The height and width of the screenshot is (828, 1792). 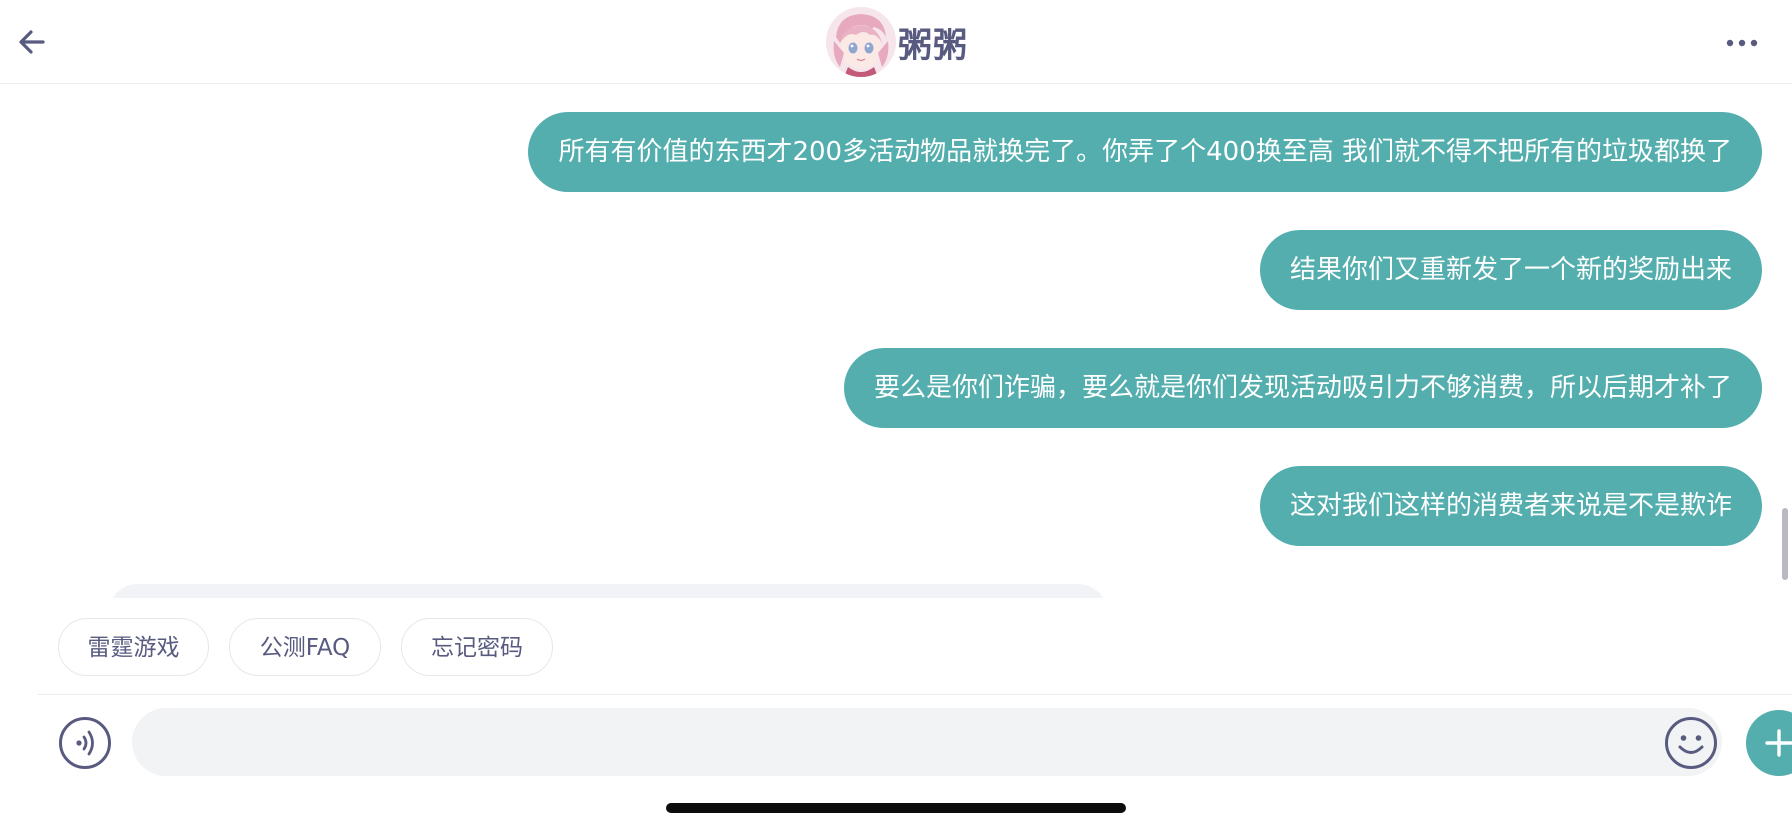 I want to click on back-button, so click(x=32, y=42).